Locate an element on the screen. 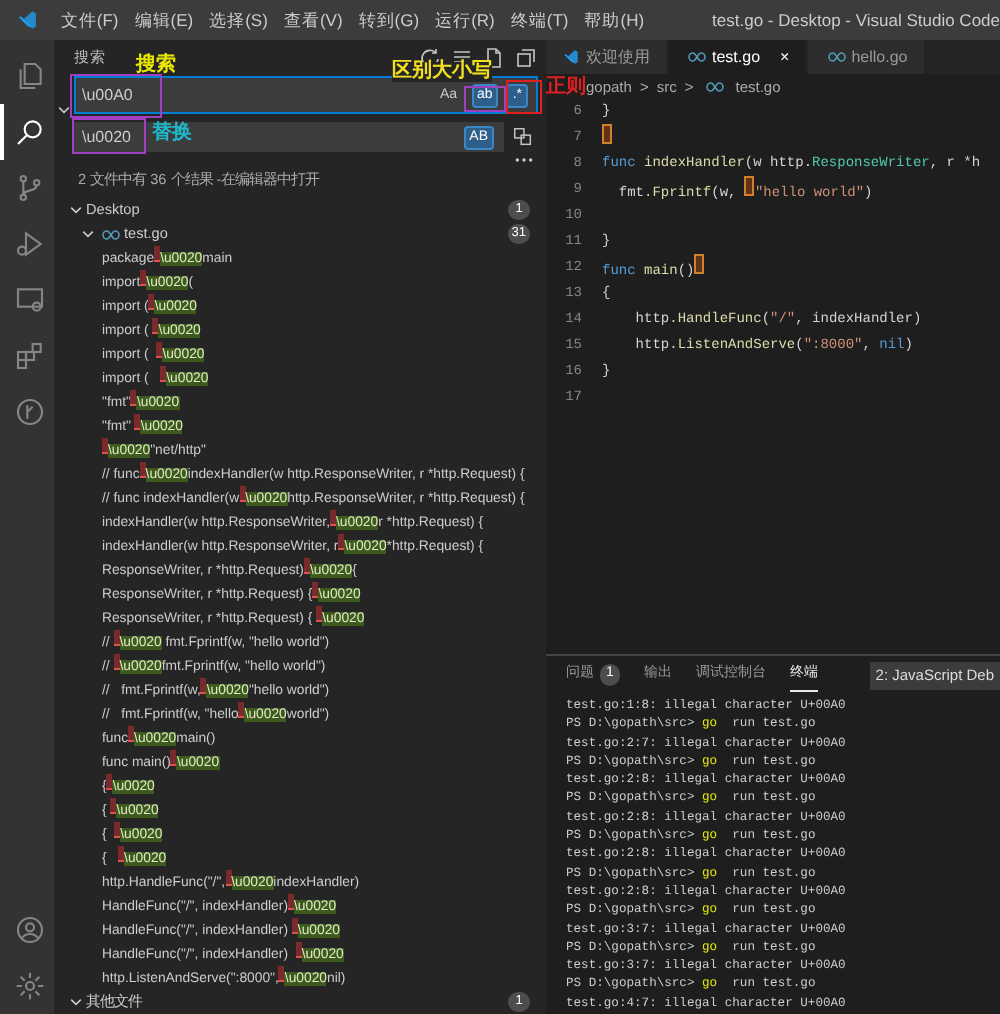  menu-item: 帮助(H) is located at coordinates (614, 20).